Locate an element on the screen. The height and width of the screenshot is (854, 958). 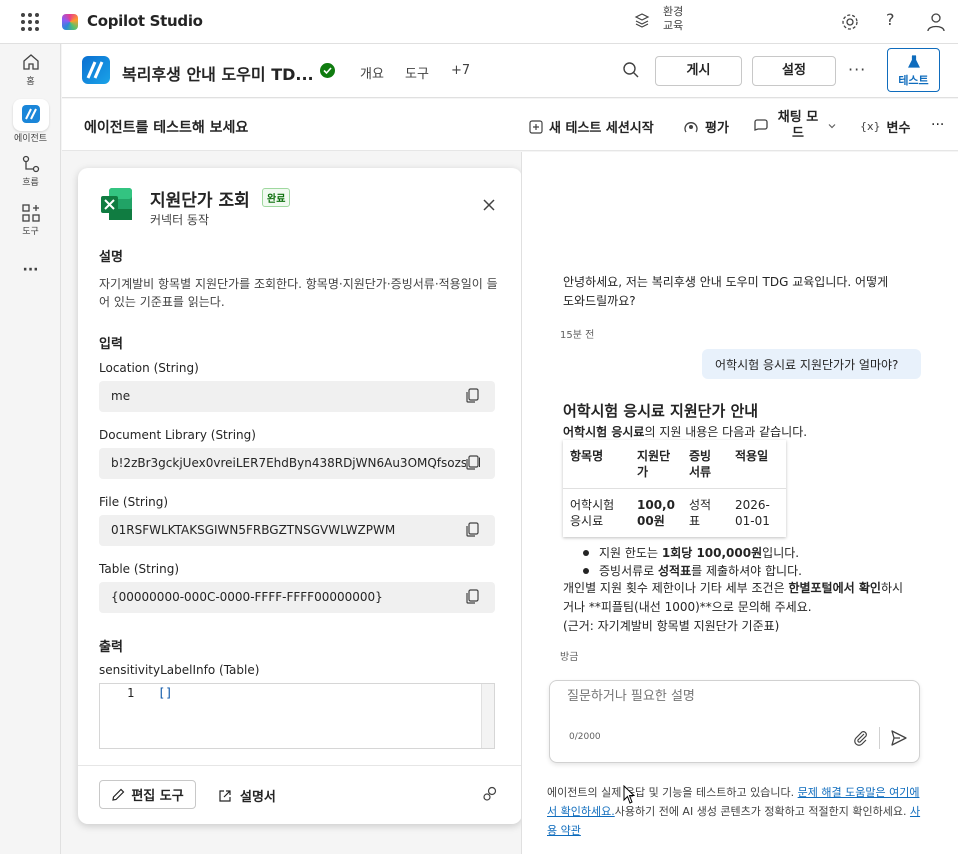
table-header: 지원단 가 is located at coordinates (656, 464).